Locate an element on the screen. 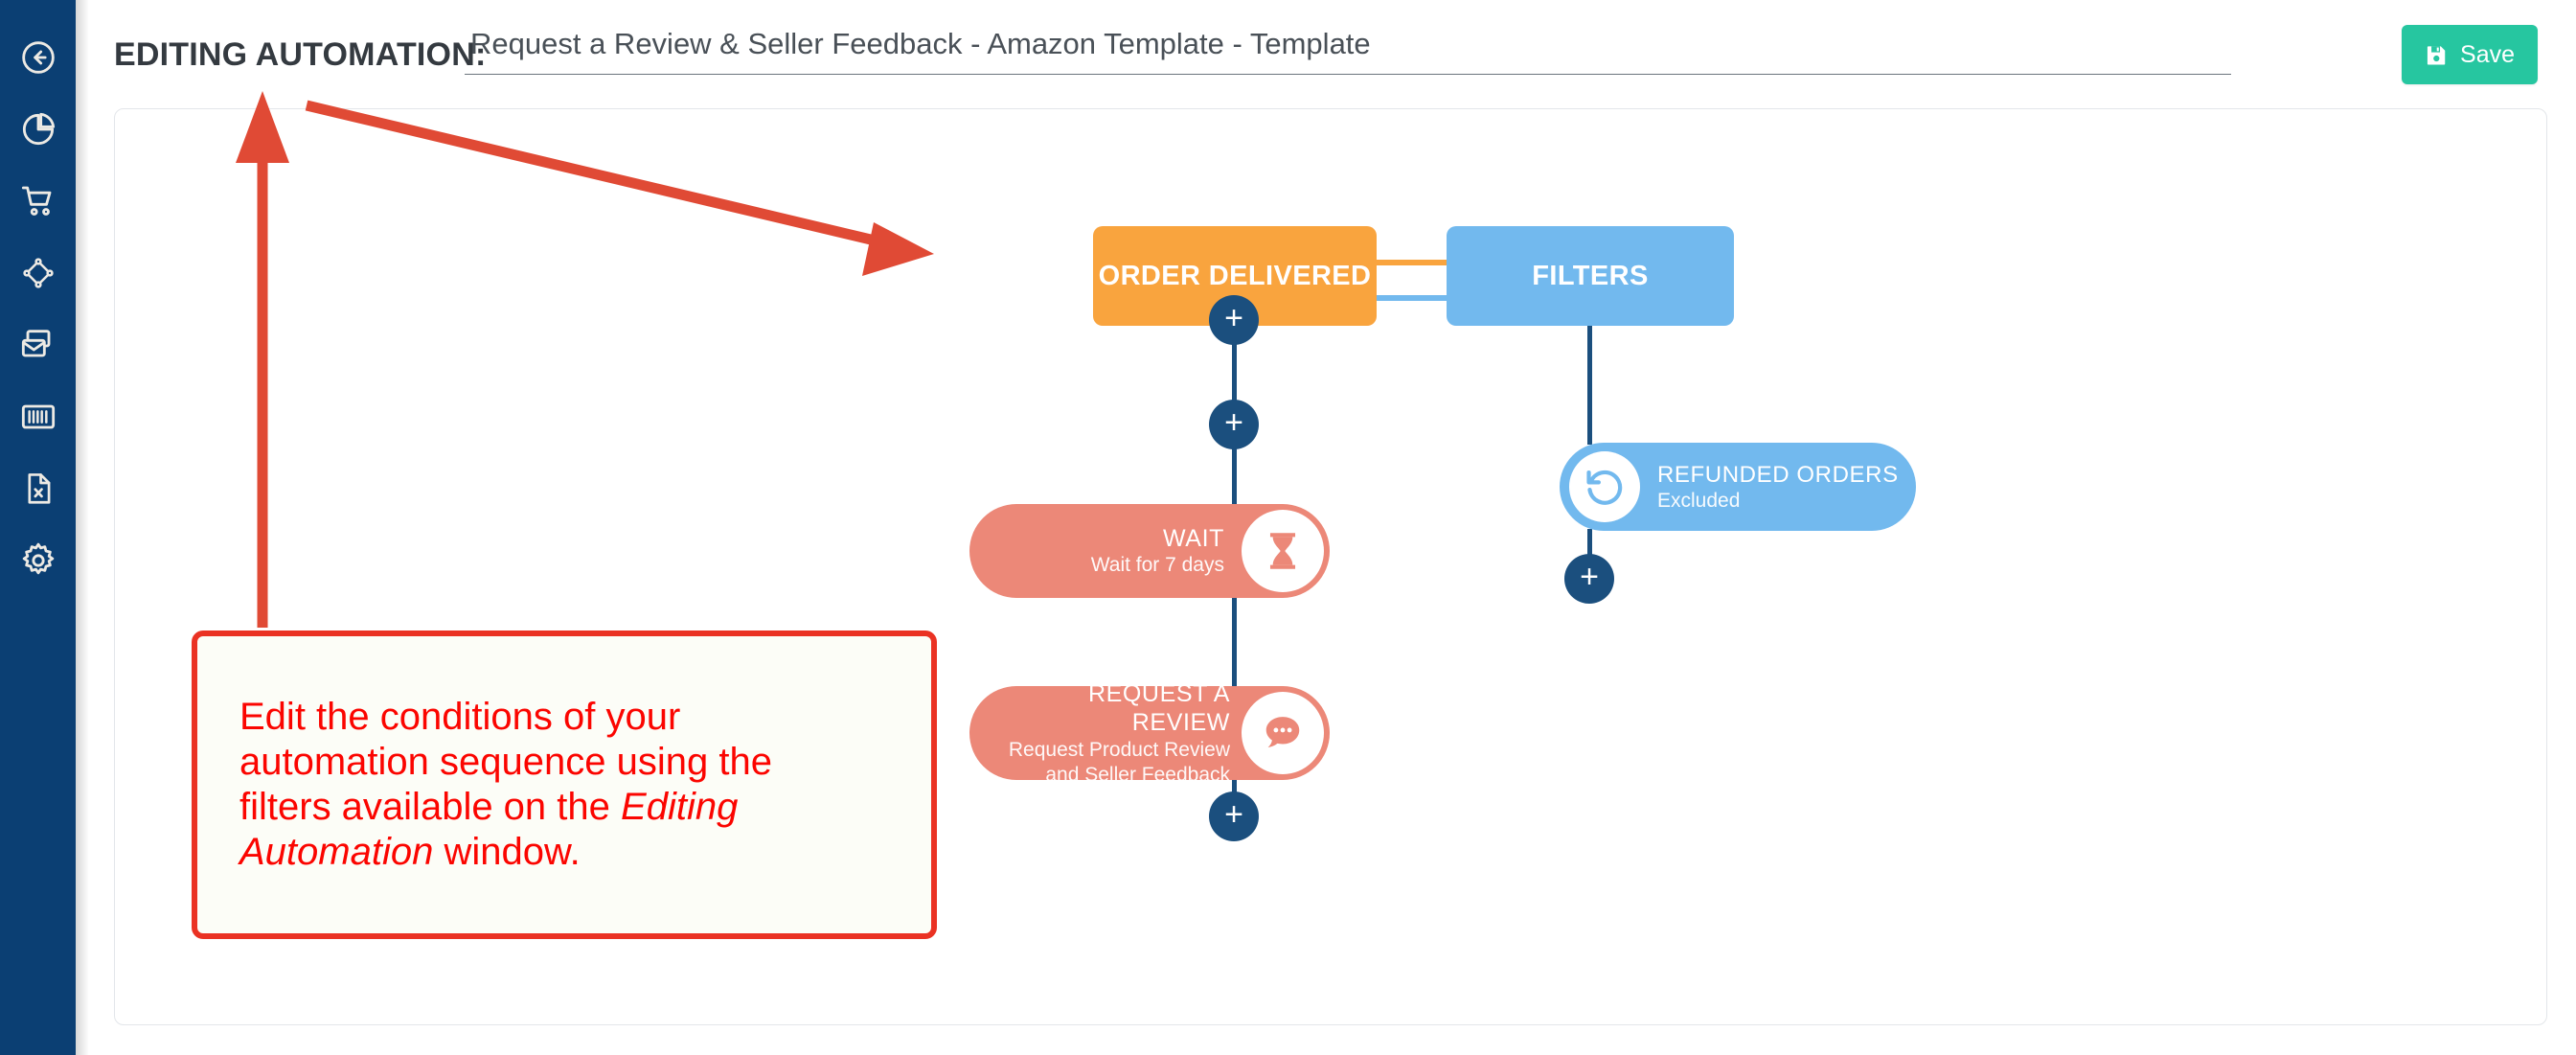 This screenshot has width=2576, height=1055. sidebar-item-back is located at coordinates (38, 57).